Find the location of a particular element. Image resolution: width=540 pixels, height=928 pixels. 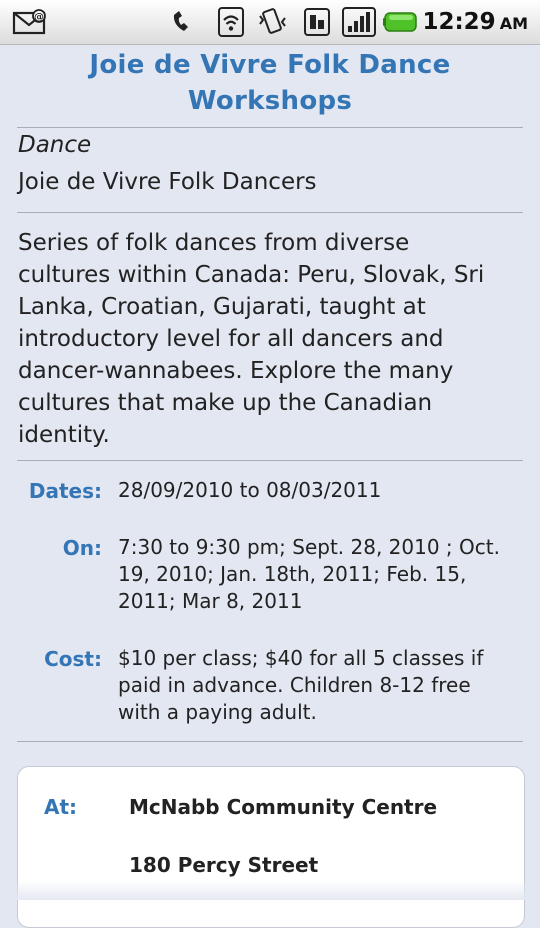

venue-name: McNabb Community Centre is located at coordinates (283, 807).